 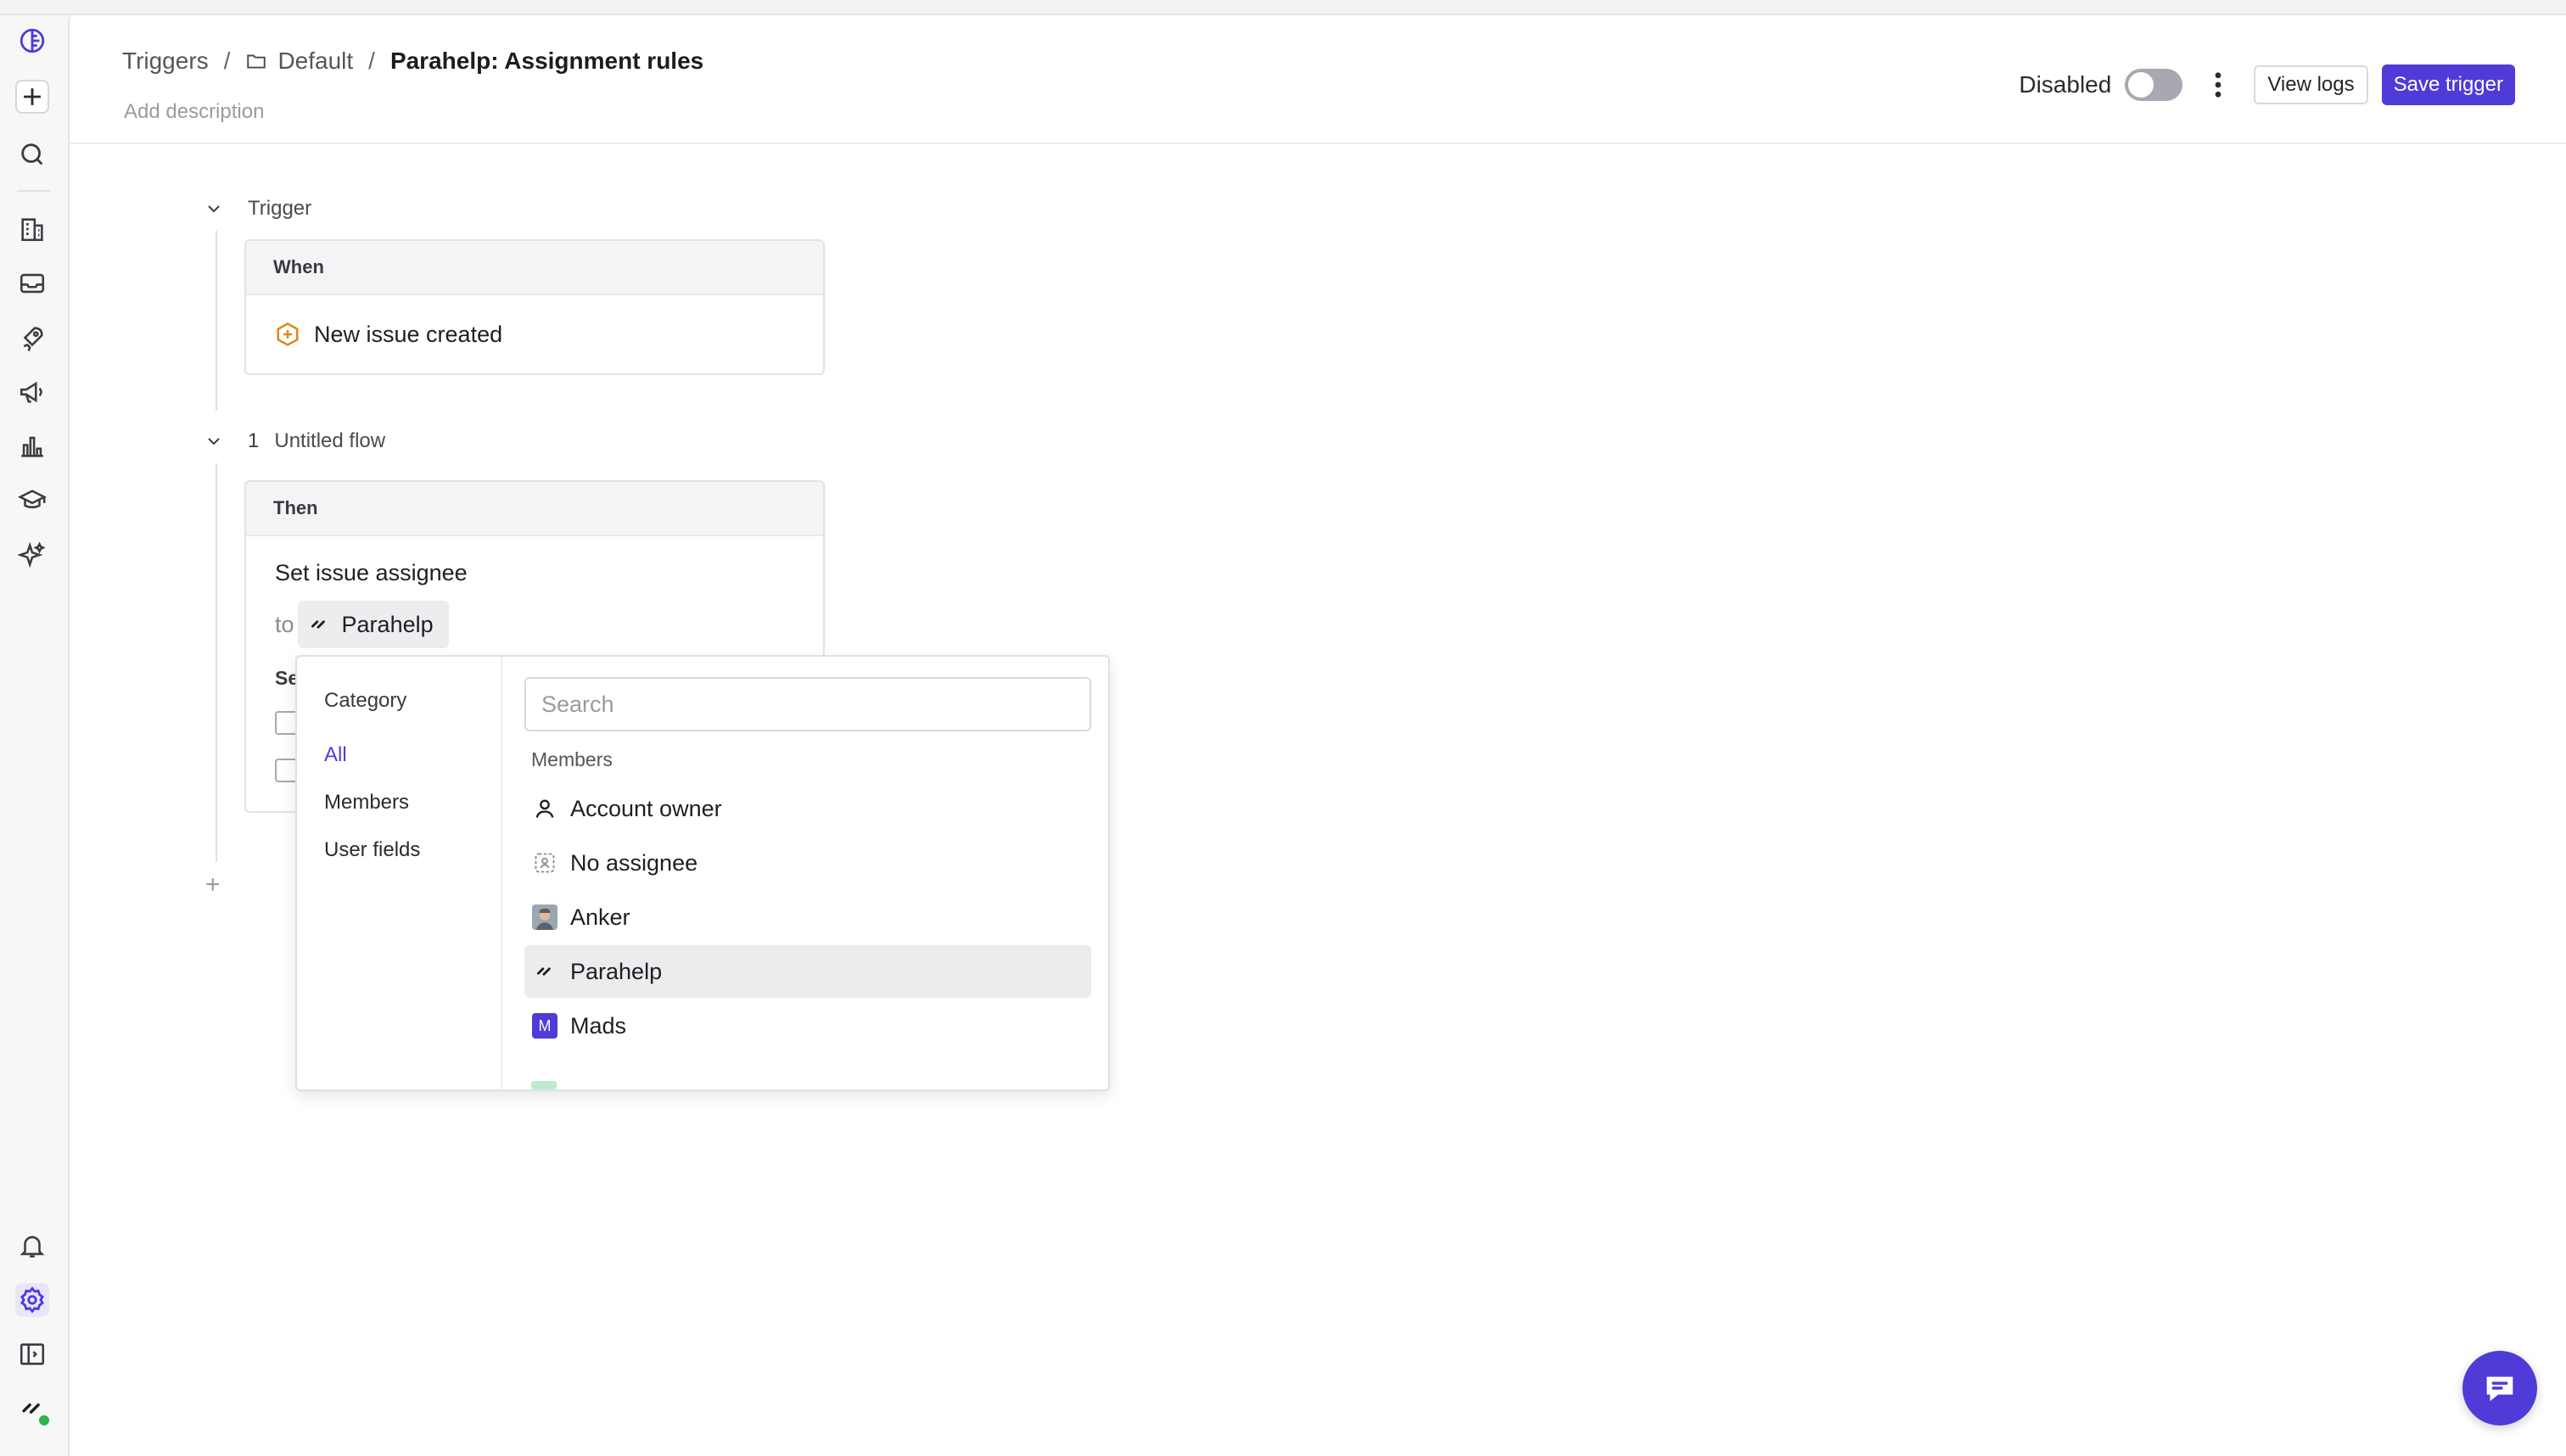 What do you see at coordinates (544, 1085) in the screenshot?
I see `cutoff-next-option` at bounding box center [544, 1085].